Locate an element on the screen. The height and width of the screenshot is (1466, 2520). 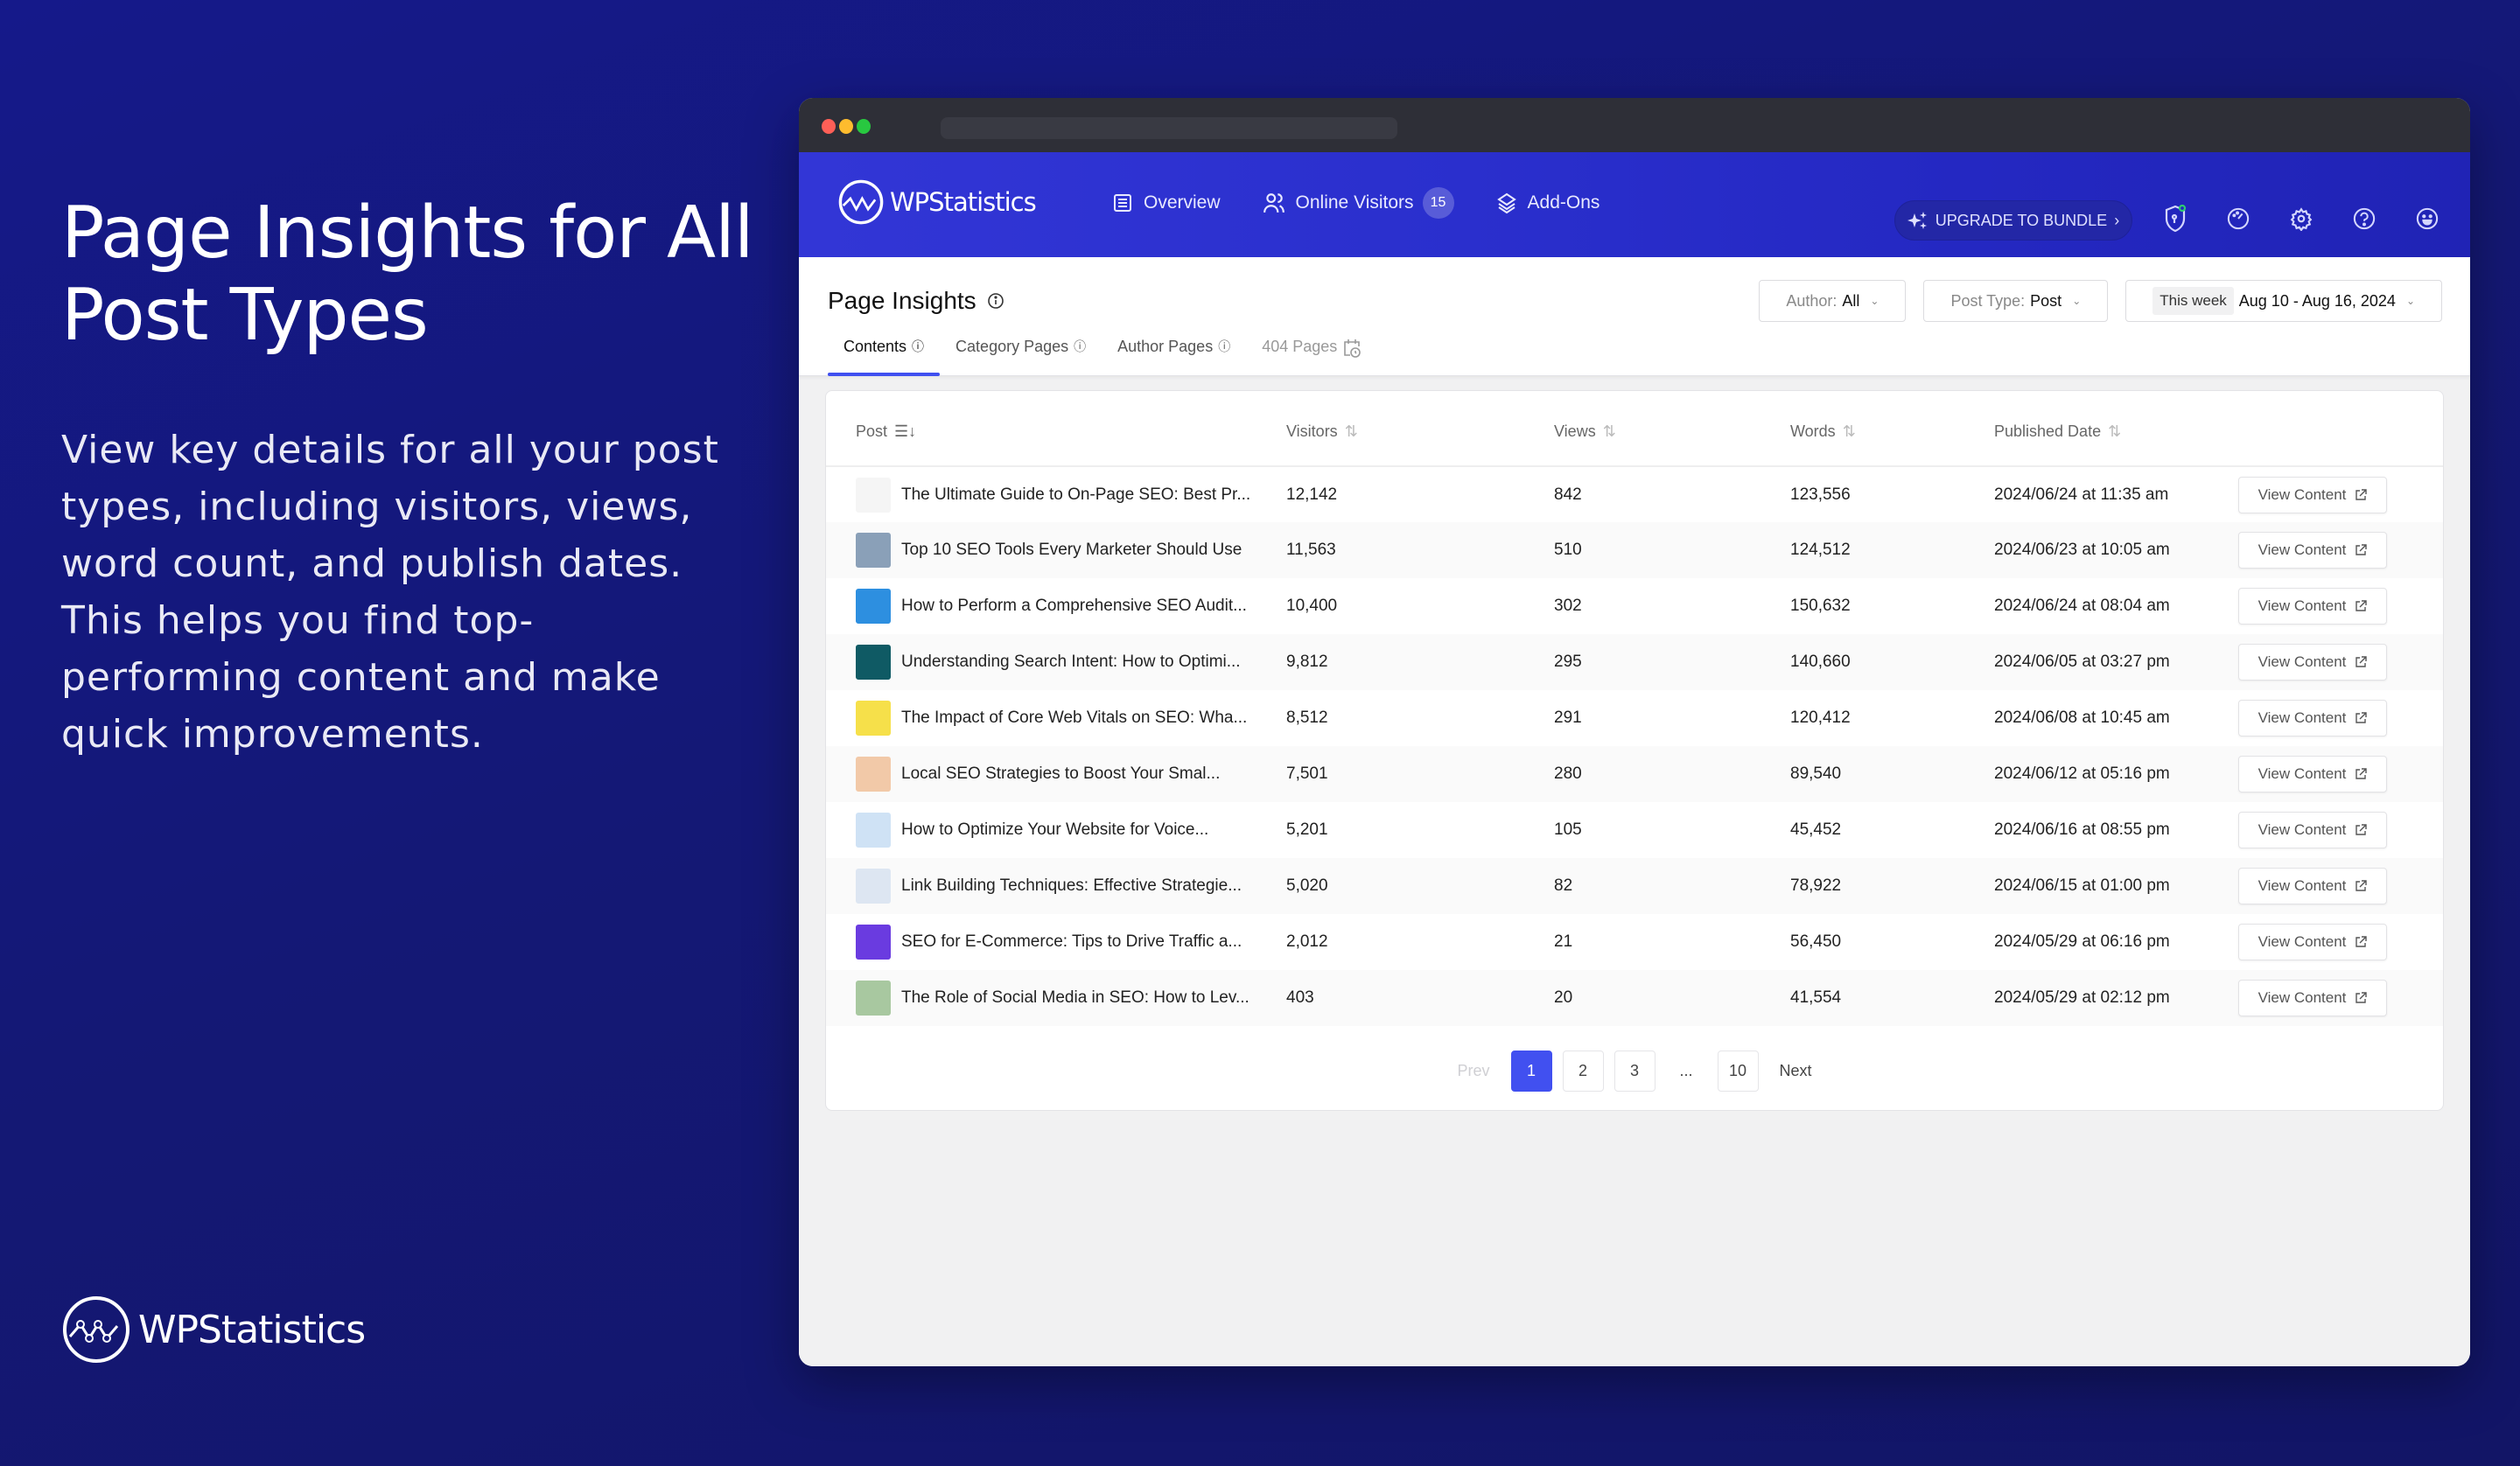
nav-online-visitors: Online Visitors 15 is located at coordinates (1358, 203).